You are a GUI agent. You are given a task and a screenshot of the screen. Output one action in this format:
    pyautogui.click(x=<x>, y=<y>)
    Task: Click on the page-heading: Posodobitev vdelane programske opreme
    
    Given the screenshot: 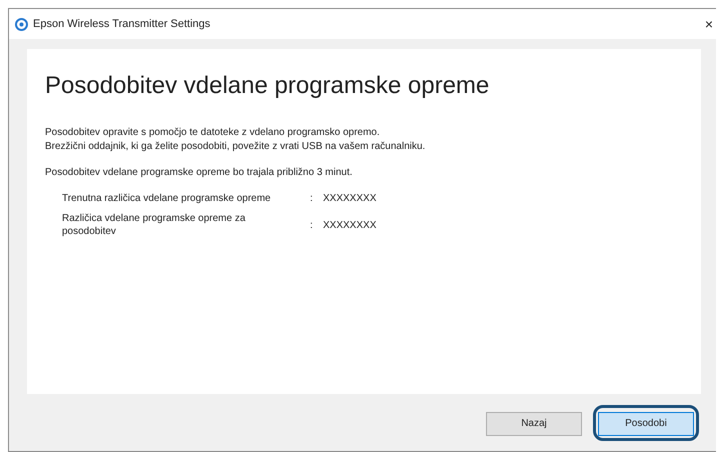 What is the action you would take?
    pyautogui.click(x=267, y=86)
    